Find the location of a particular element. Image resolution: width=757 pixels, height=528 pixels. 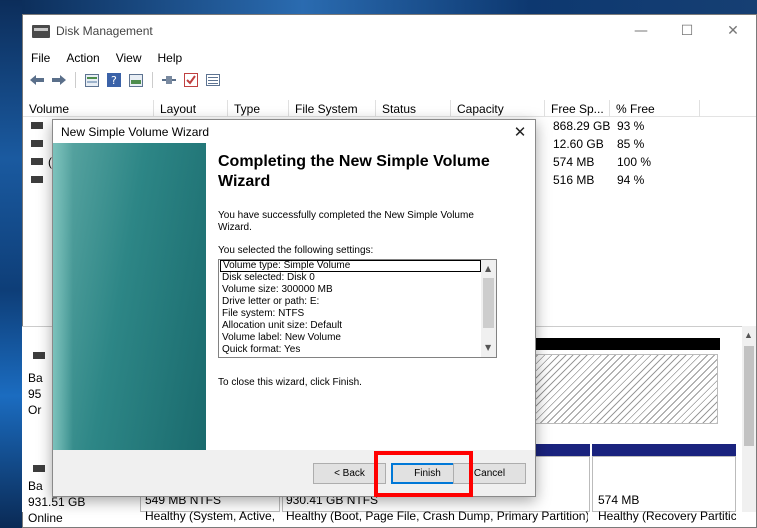

partition-status: Healthy (System, Active, is located at coordinates (210, 516).